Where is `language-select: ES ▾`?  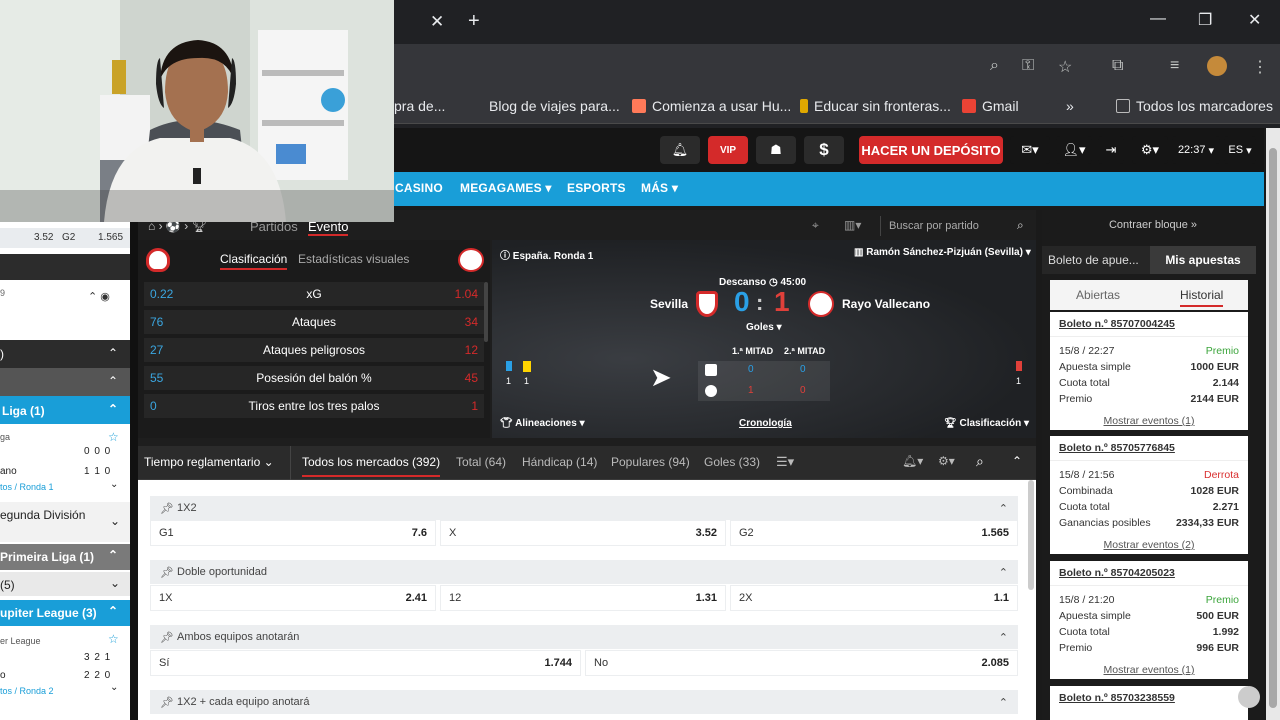 language-select: ES ▾ is located at coordinates (1240, 150).